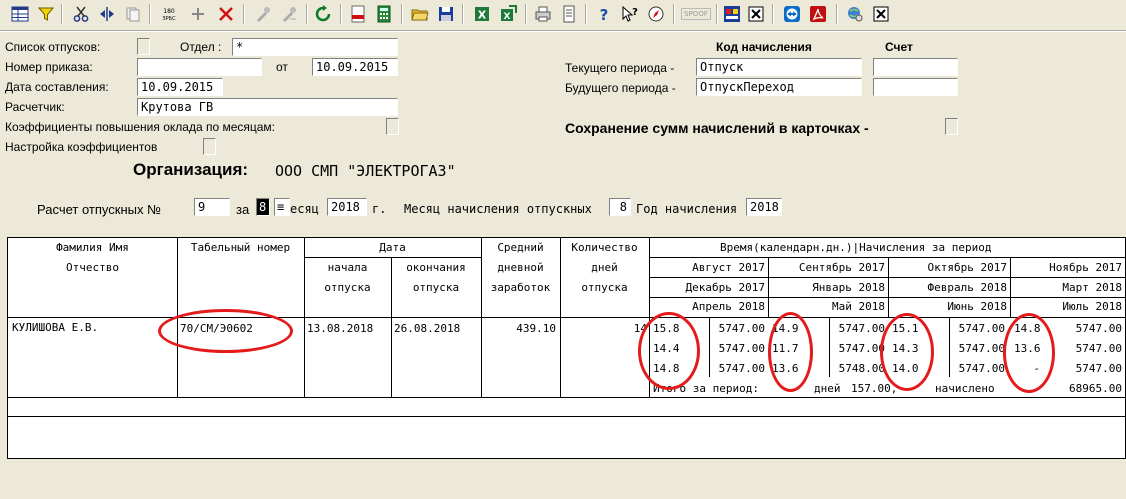 The height and width of the screenshot is (499, 1126). What do you see at coordinates (427, 328) in the screenshot?
I see `vacation-end: 26.08.2018` at bounding box center [427, 328].